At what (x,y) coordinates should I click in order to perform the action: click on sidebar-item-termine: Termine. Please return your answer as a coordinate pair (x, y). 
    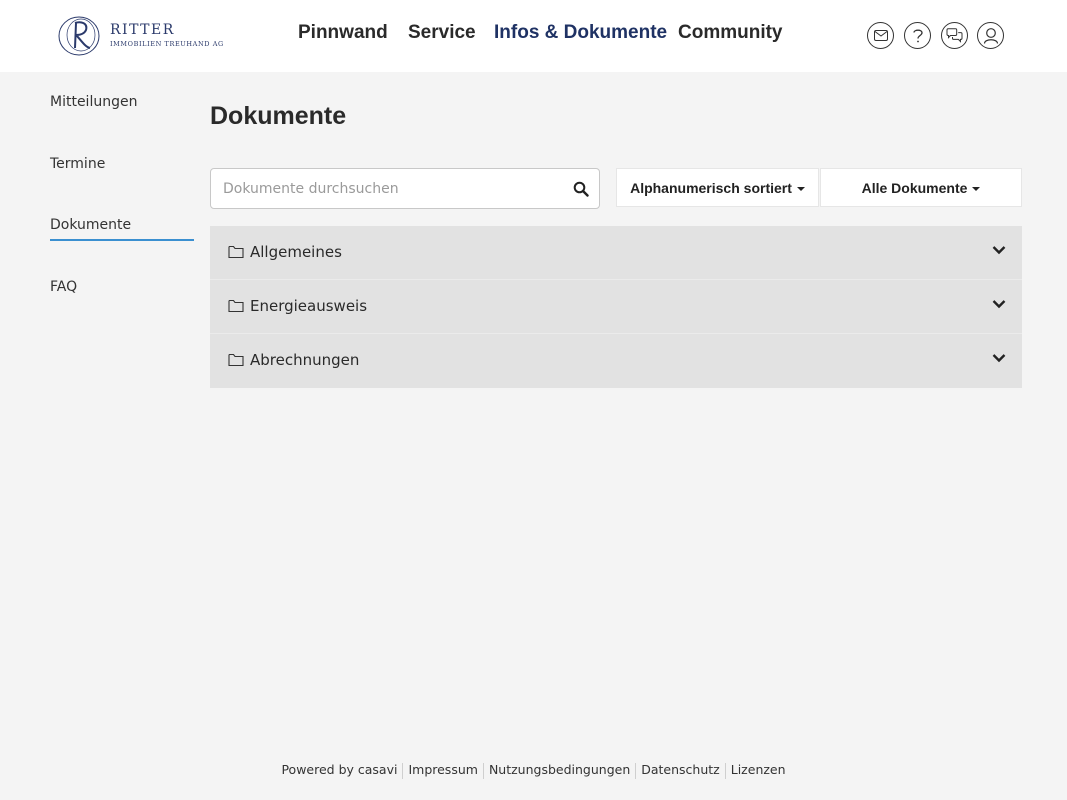
    Looking at the image, I should click on (122, 167).